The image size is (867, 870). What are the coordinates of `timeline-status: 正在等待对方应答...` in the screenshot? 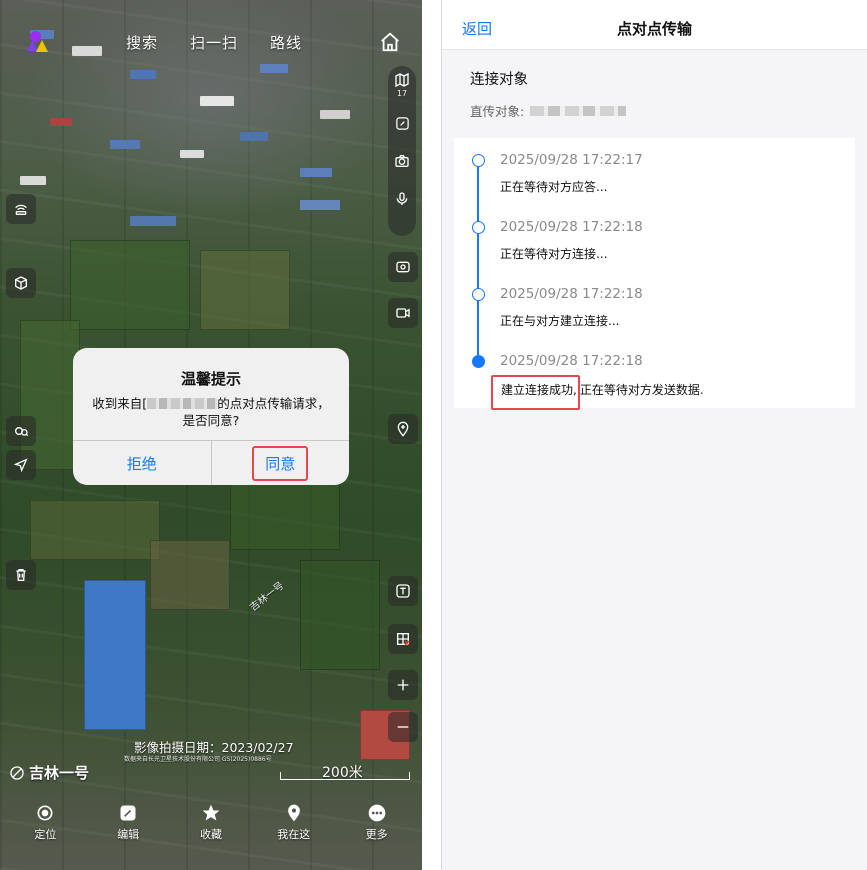 It's located at (554, 187).